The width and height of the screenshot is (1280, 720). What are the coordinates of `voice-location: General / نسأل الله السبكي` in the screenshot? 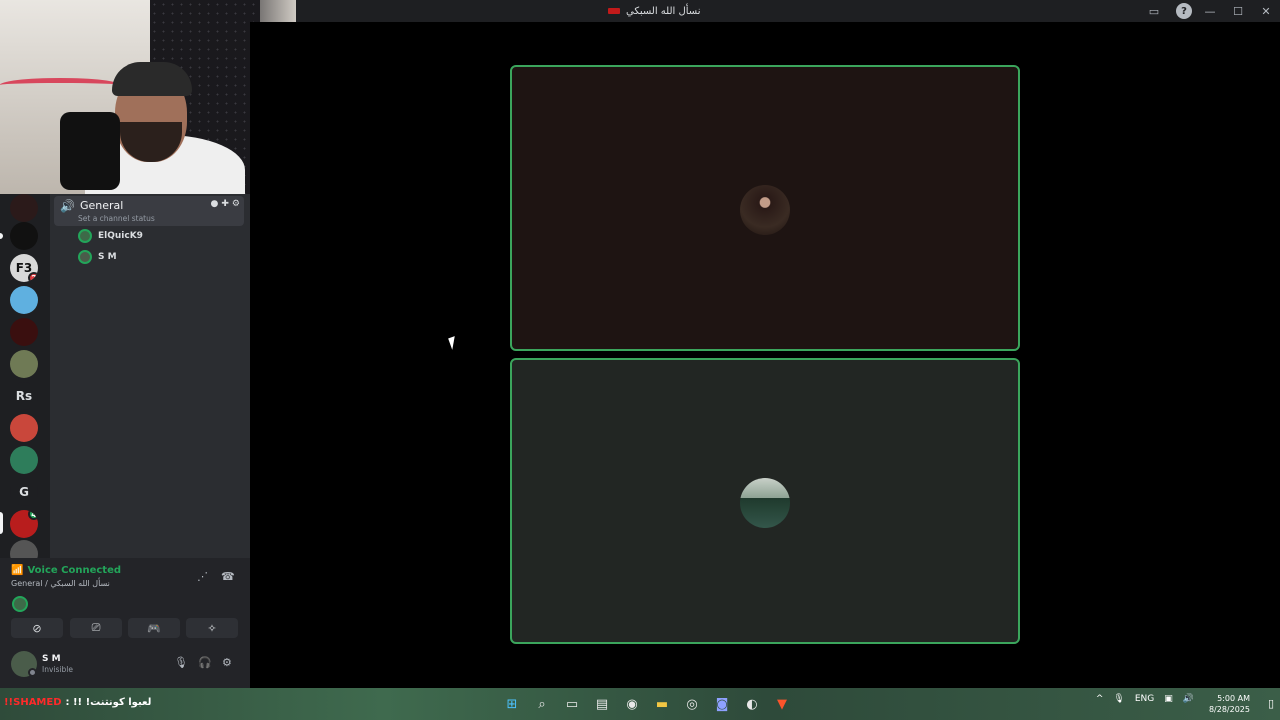 It's located at (60, 583).